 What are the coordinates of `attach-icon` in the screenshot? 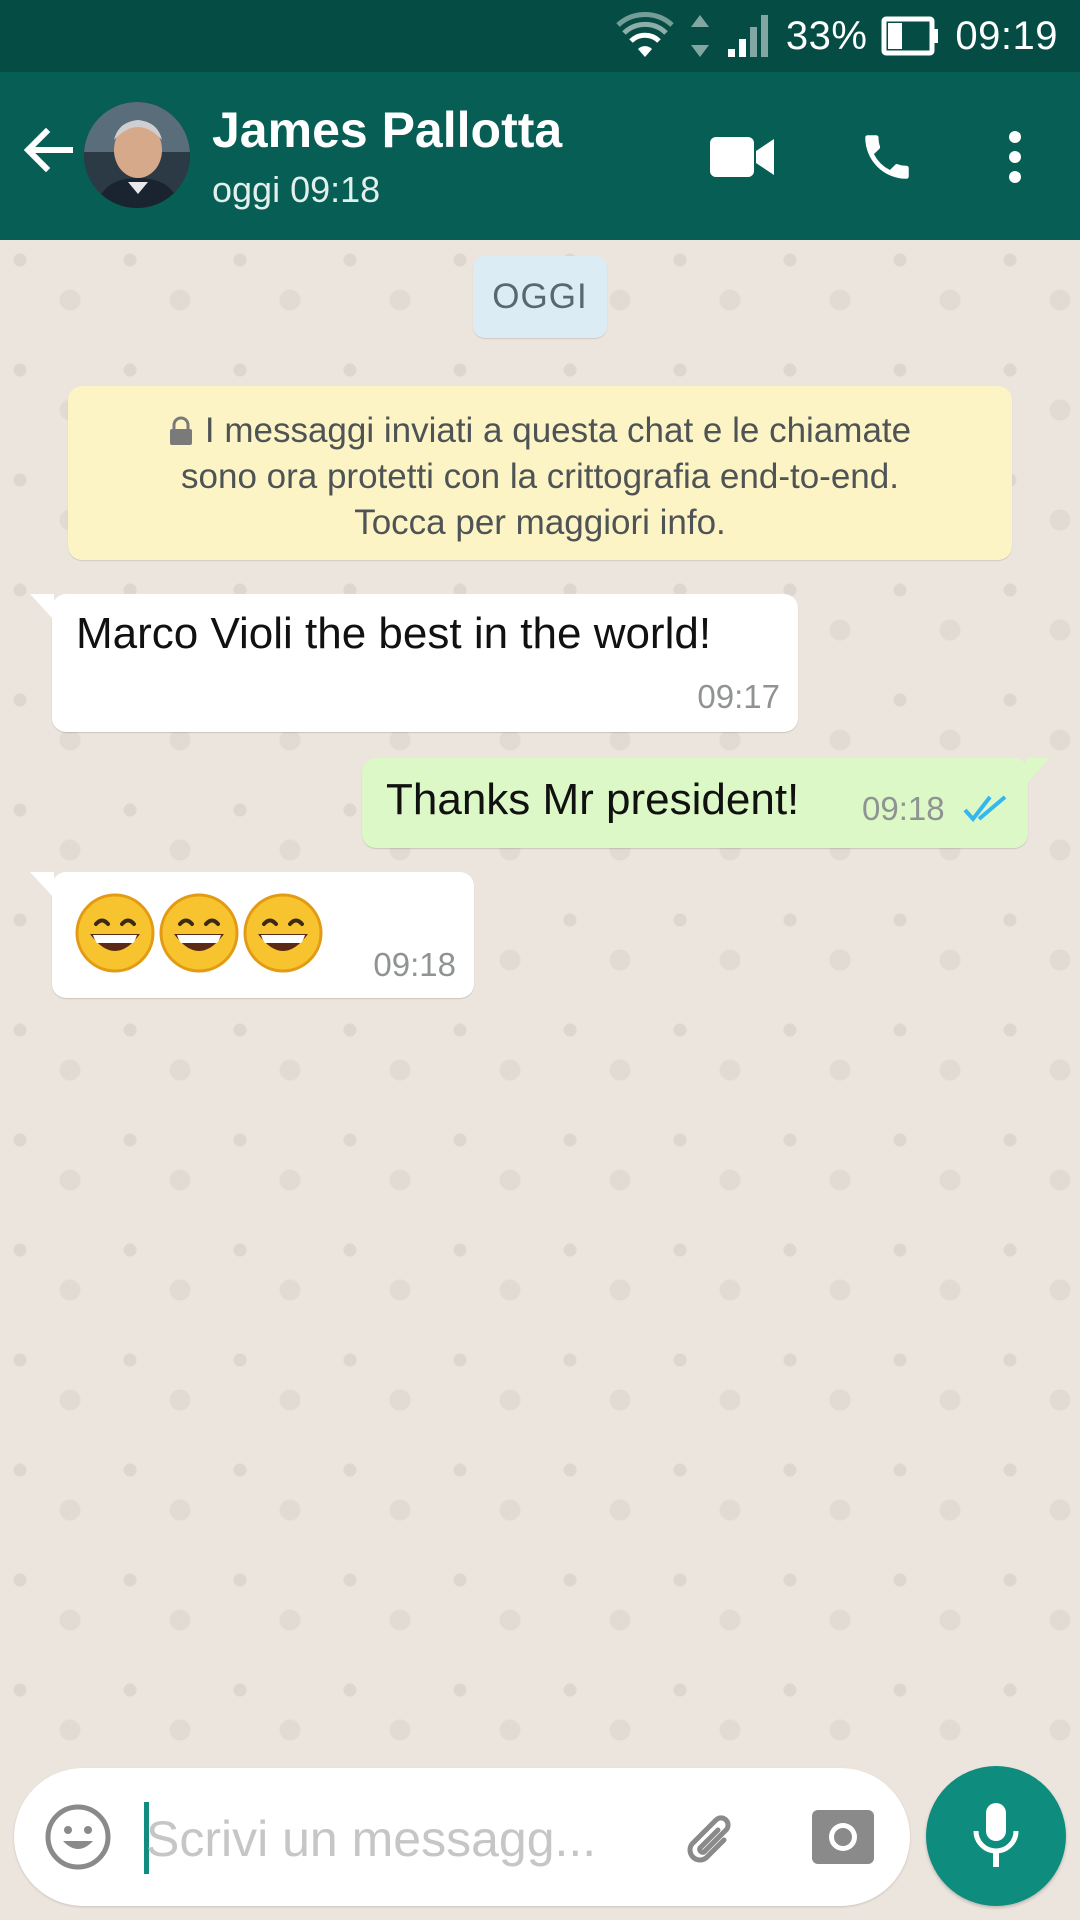 It's located at (710, 1838).